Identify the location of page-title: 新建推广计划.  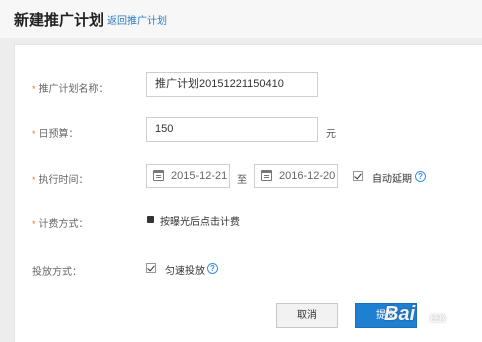
(59, 20).